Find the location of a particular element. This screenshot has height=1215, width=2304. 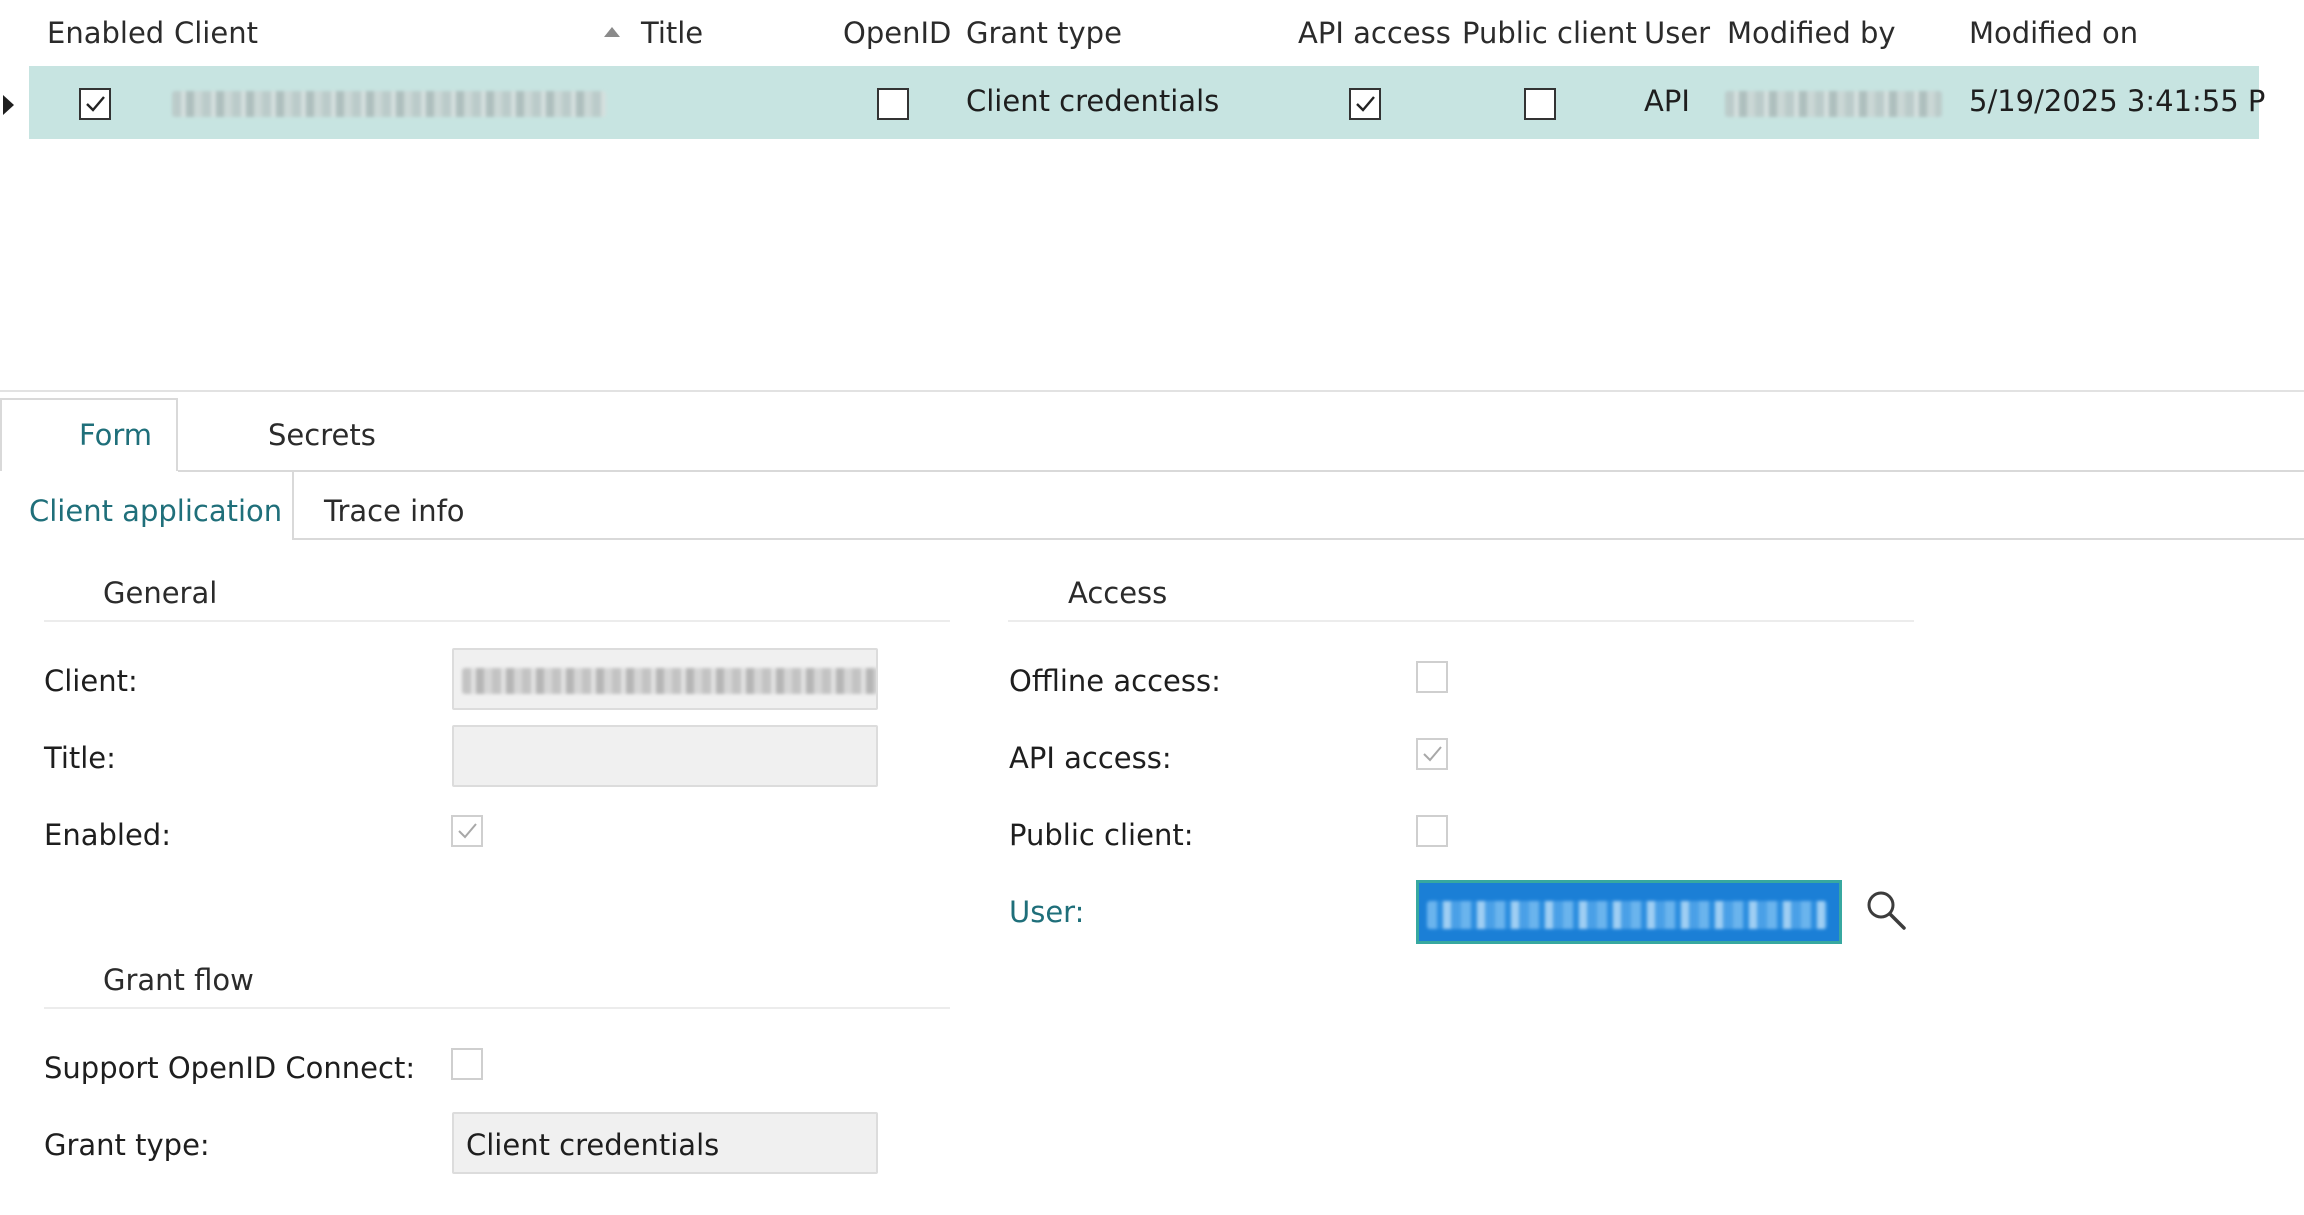

col-public-client: Public client is located at coordinates (1549, 33).